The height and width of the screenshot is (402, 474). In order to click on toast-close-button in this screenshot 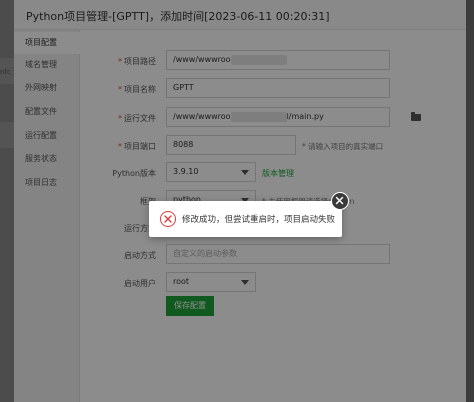, I will do `click(340, 201)`.